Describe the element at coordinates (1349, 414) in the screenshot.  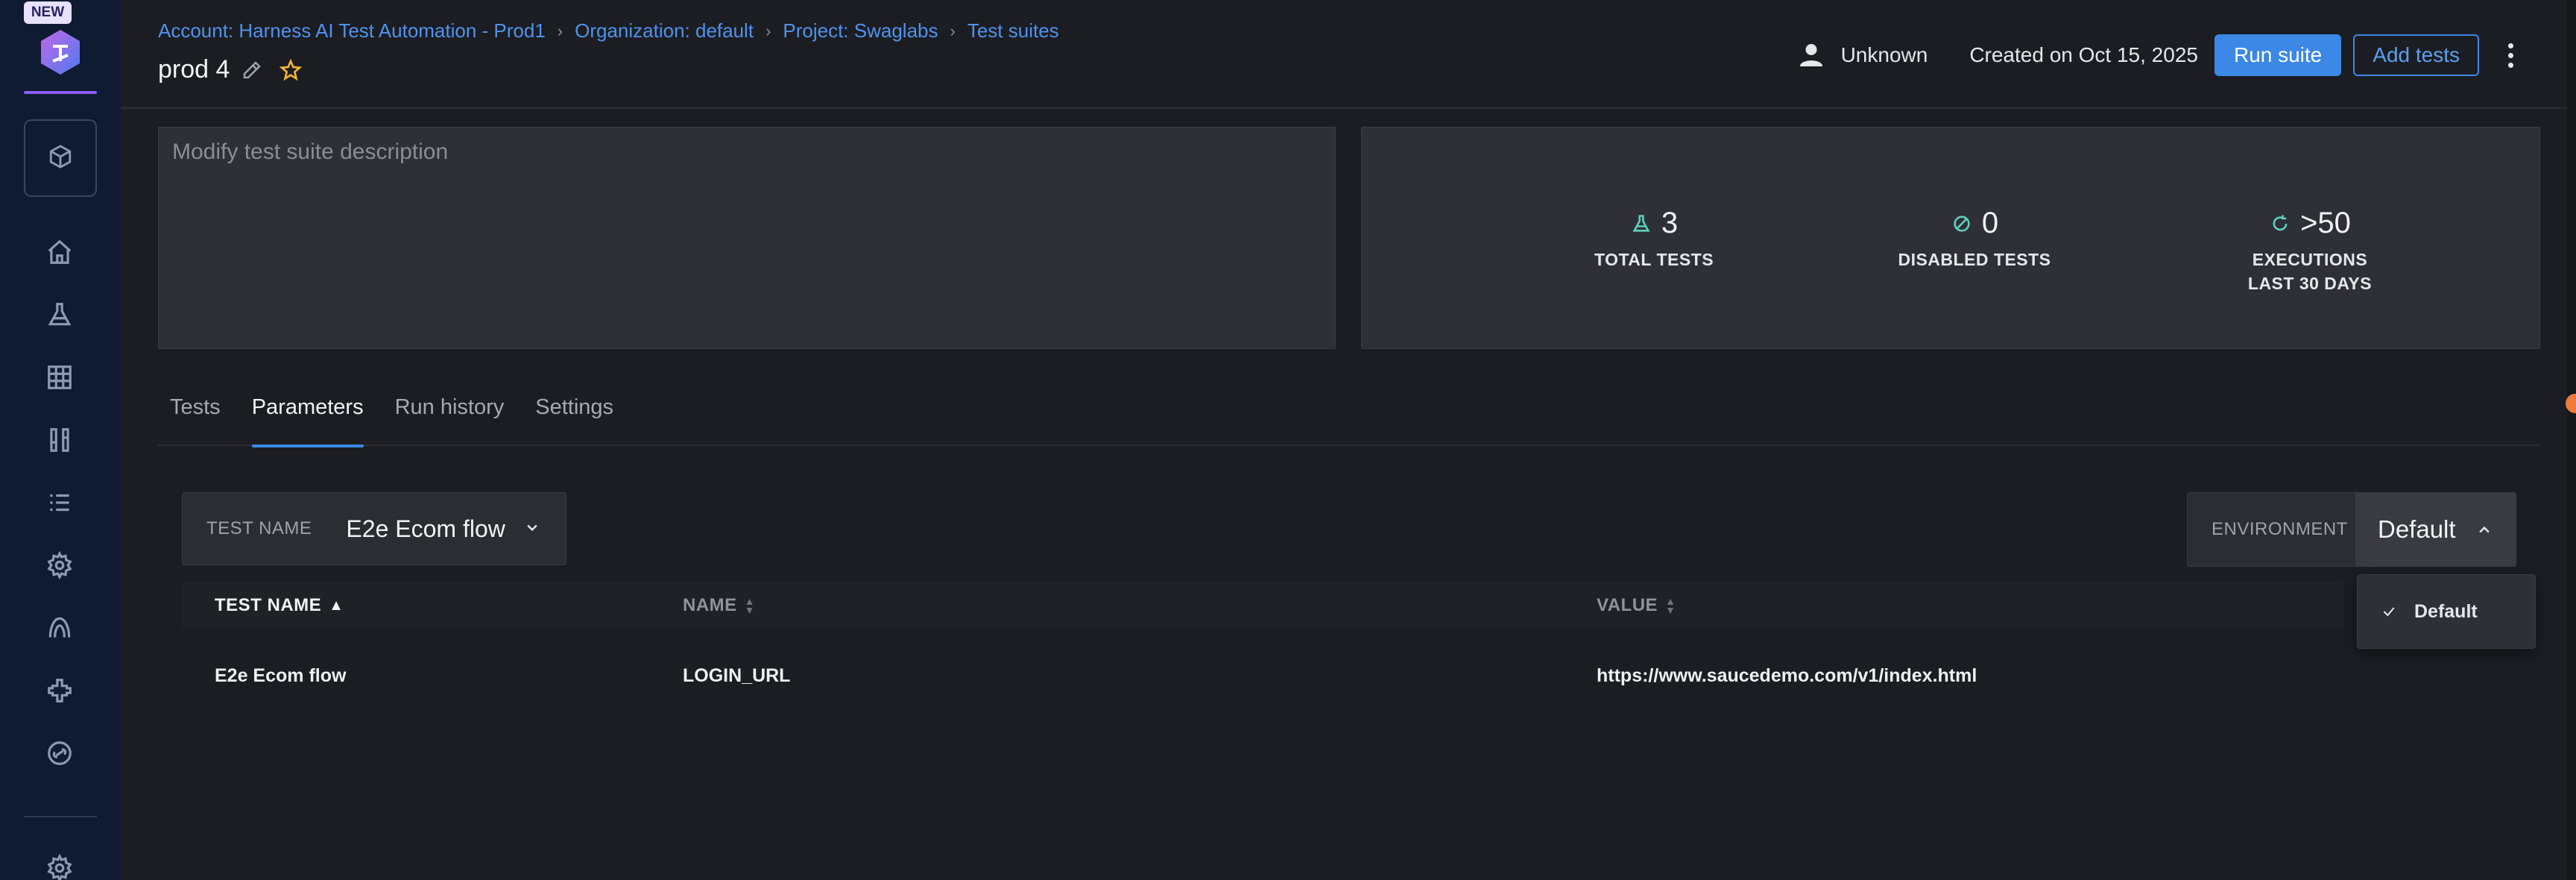
I see `tab-bar: Tests Parameters Run history Settings` at that location.